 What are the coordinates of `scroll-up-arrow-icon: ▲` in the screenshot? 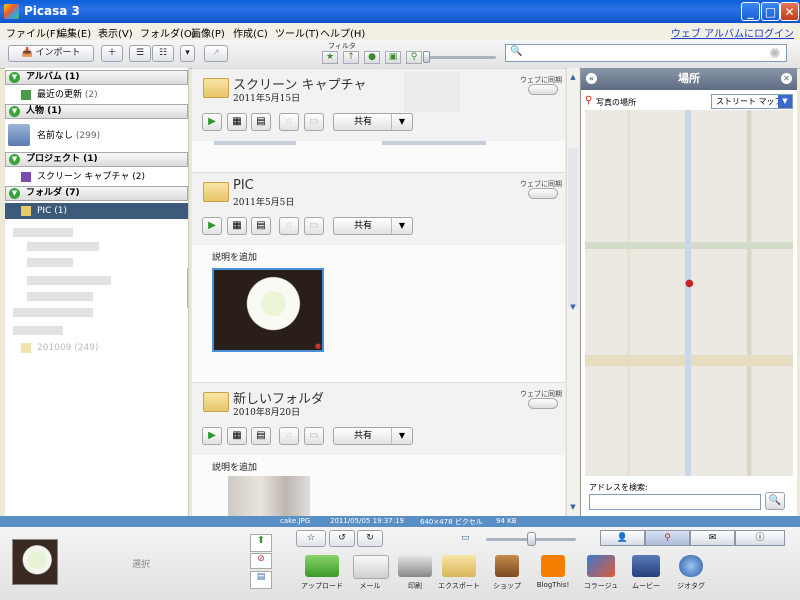 It's located at (573, 77).